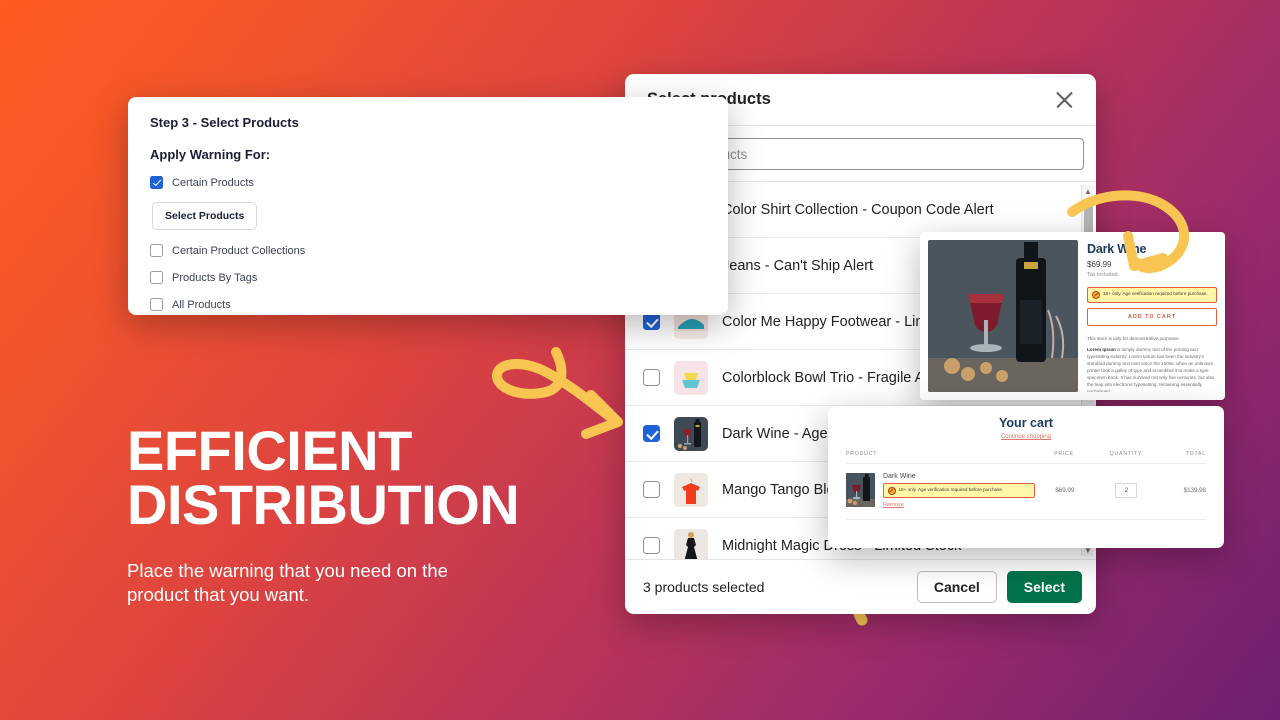 Image resolution: width=1280 pixels, height=720 pixels. What do you see at coordinates (860, 586) in the screenshot?
I see `modal-footer: 3 products selected Cancel Select` at bounding box center [860, 586].